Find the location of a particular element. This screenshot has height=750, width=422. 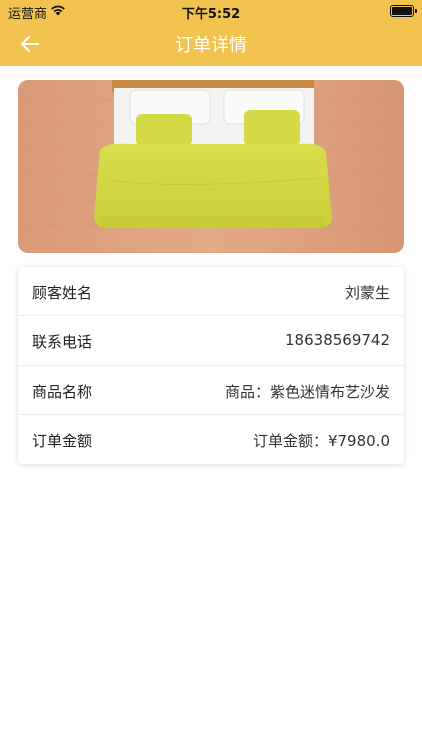

info-label: 联系电话 is located at coordinates (62, 342).